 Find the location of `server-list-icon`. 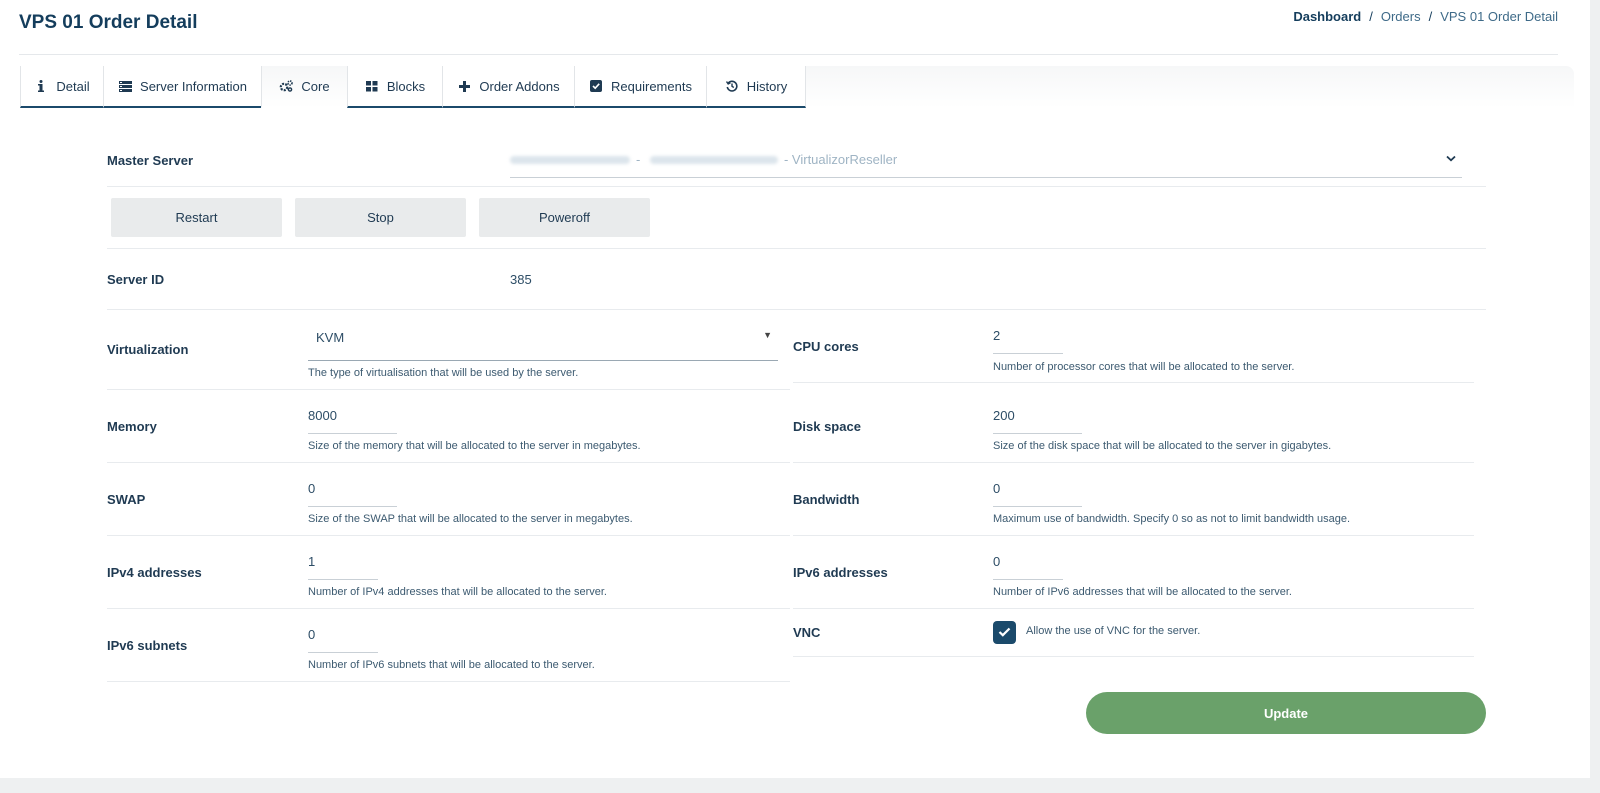

server-list-icon is located at coordinates (125, 86).